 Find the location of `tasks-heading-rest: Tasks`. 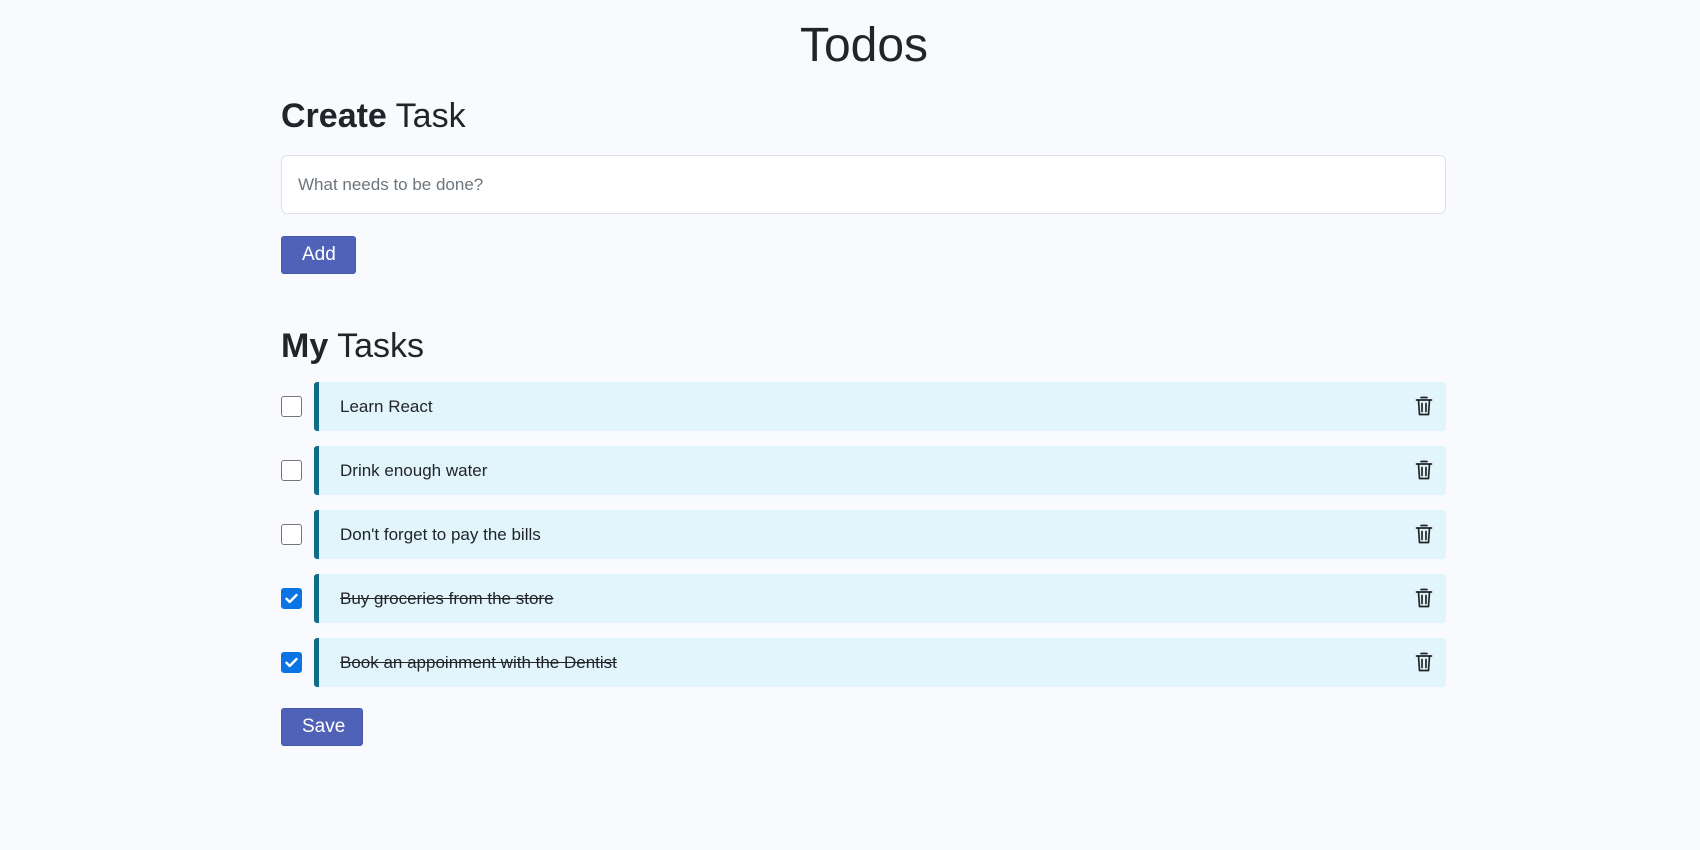

tasks-heading-rest: Tasks is located at coordinates (376, 346).